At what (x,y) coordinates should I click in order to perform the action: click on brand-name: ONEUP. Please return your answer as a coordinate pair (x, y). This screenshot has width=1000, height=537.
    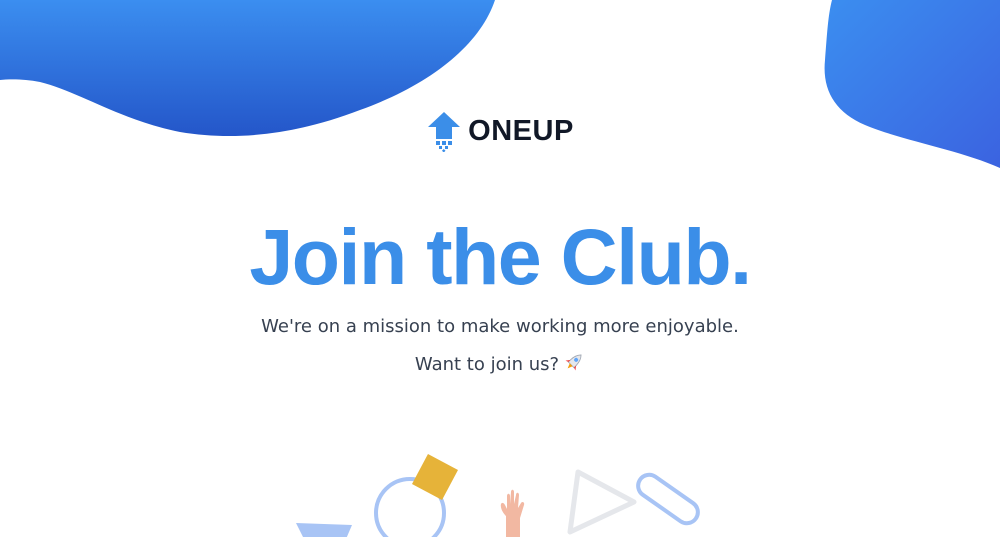
    Looking at the image, I should click on (521, 131).